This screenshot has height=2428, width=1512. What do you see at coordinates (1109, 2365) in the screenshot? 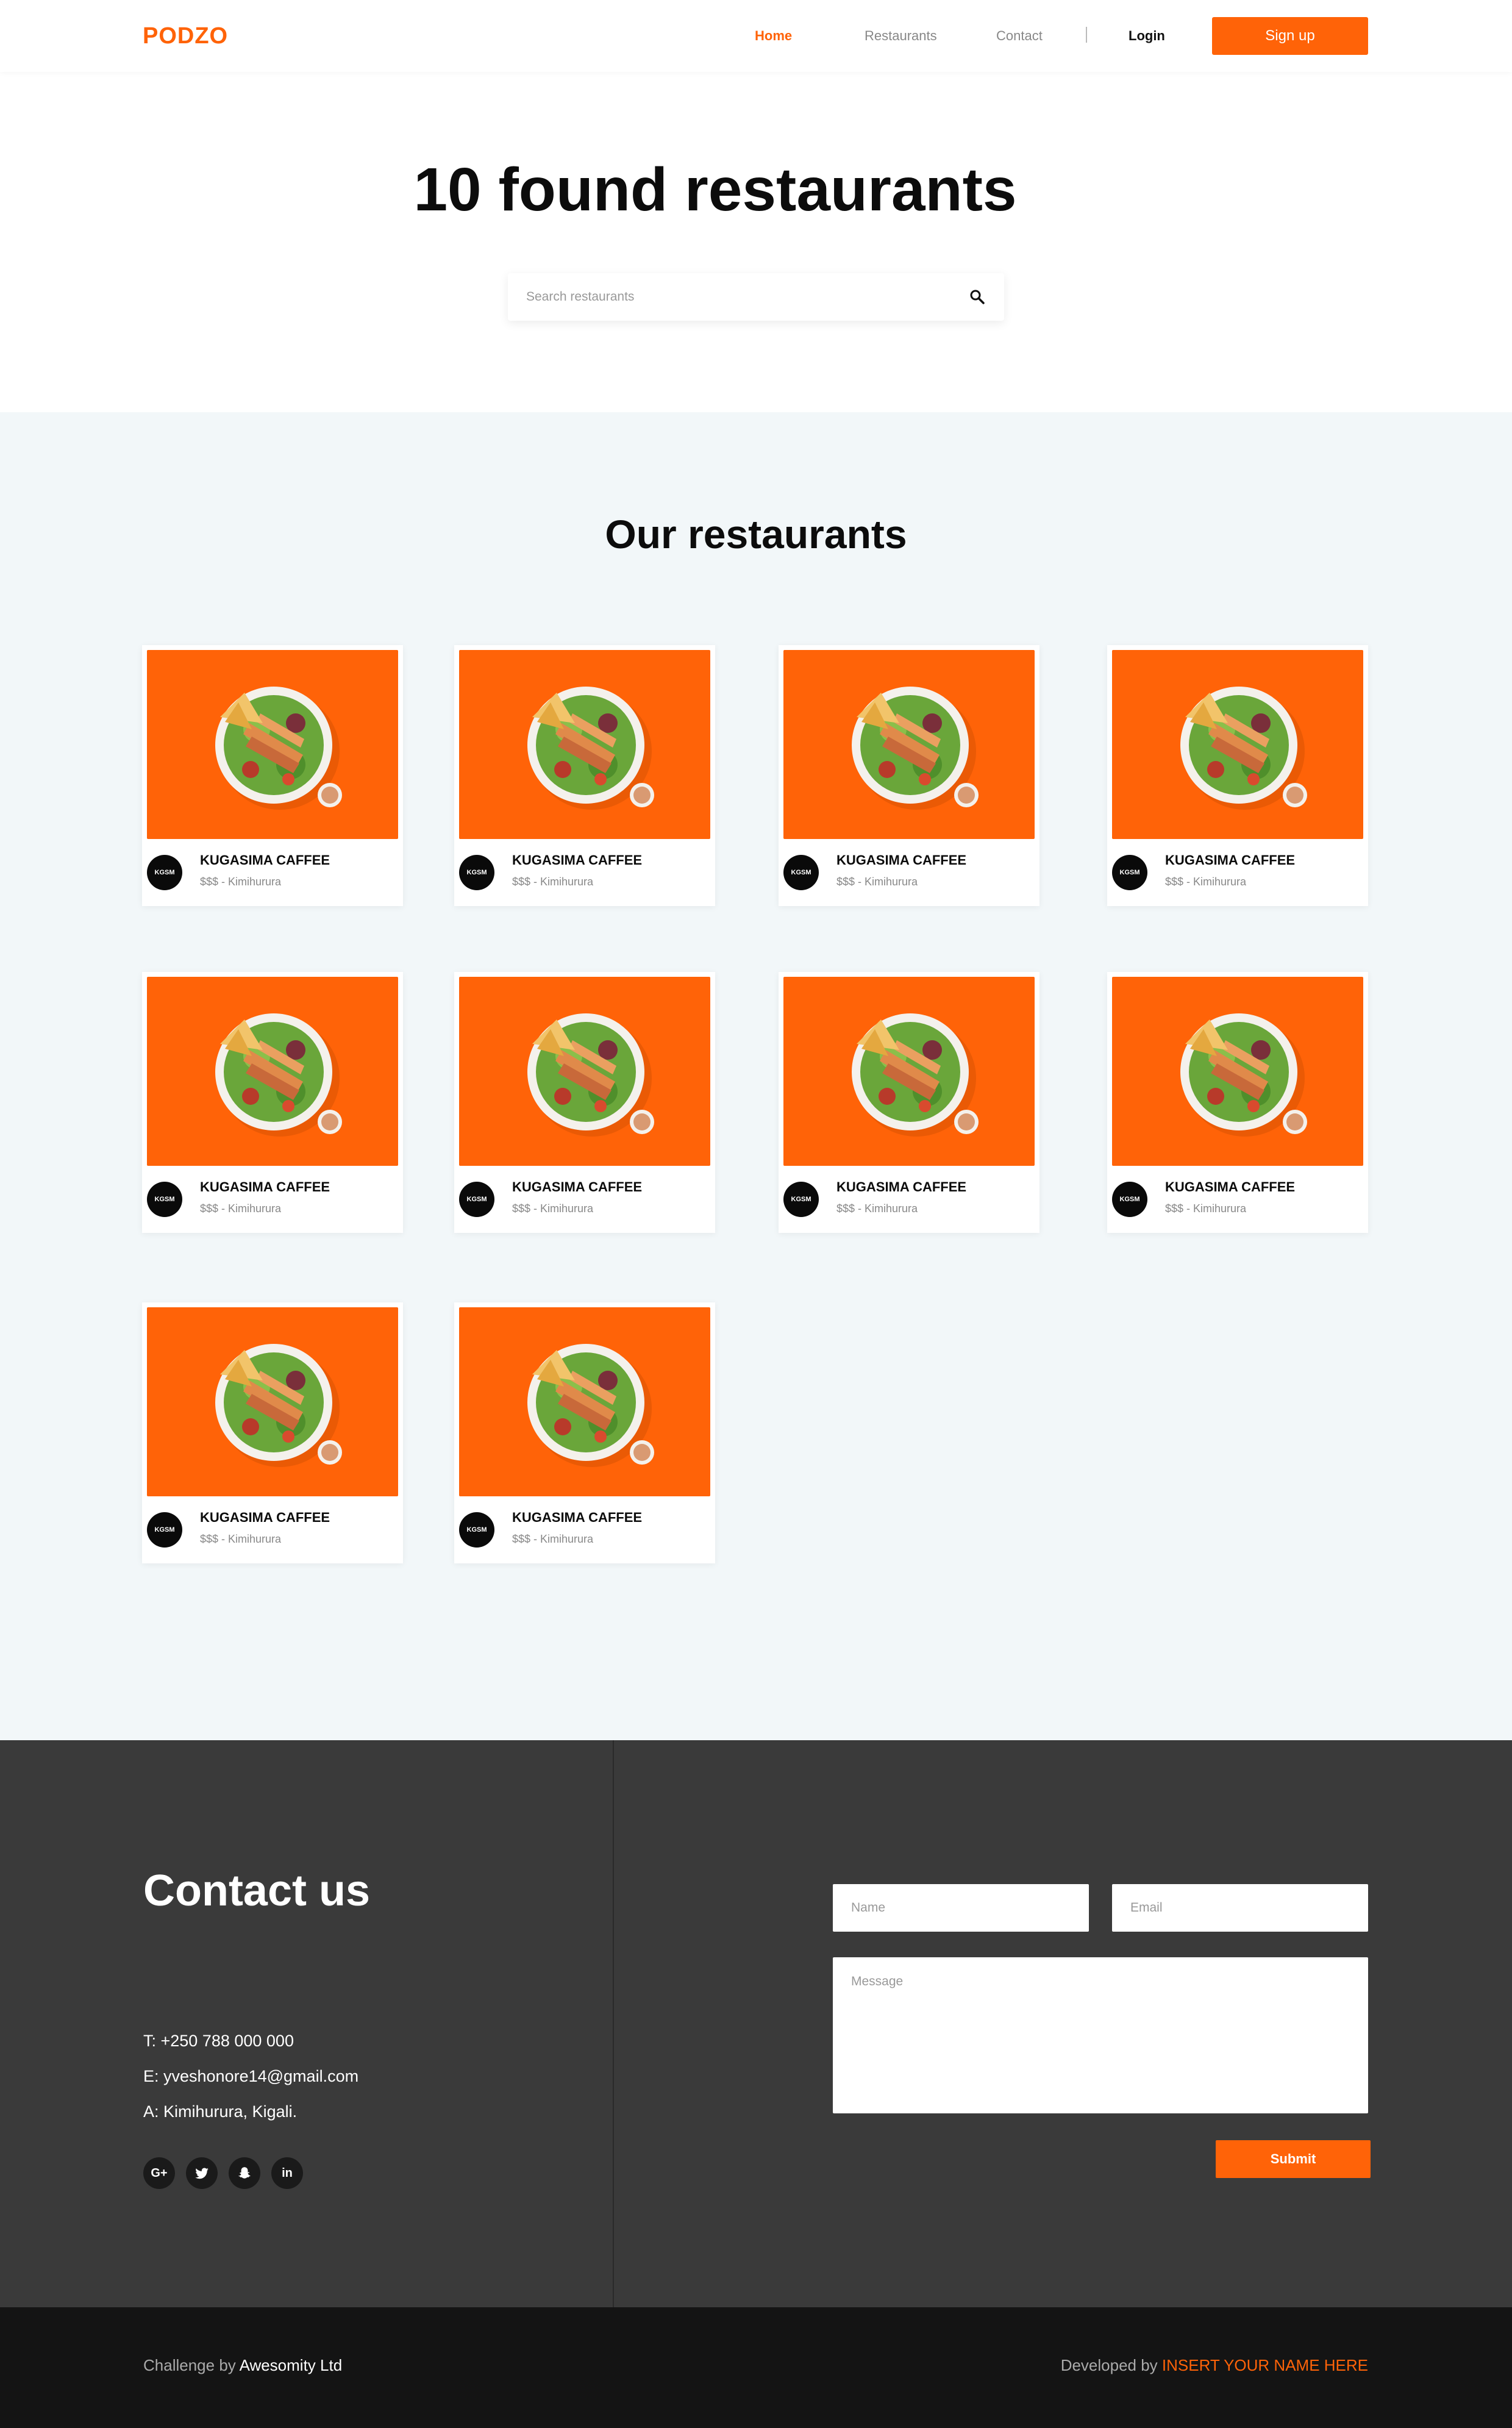
I see `footer-developer-prefix: Developed by` at bounding box center [1109, 2365].